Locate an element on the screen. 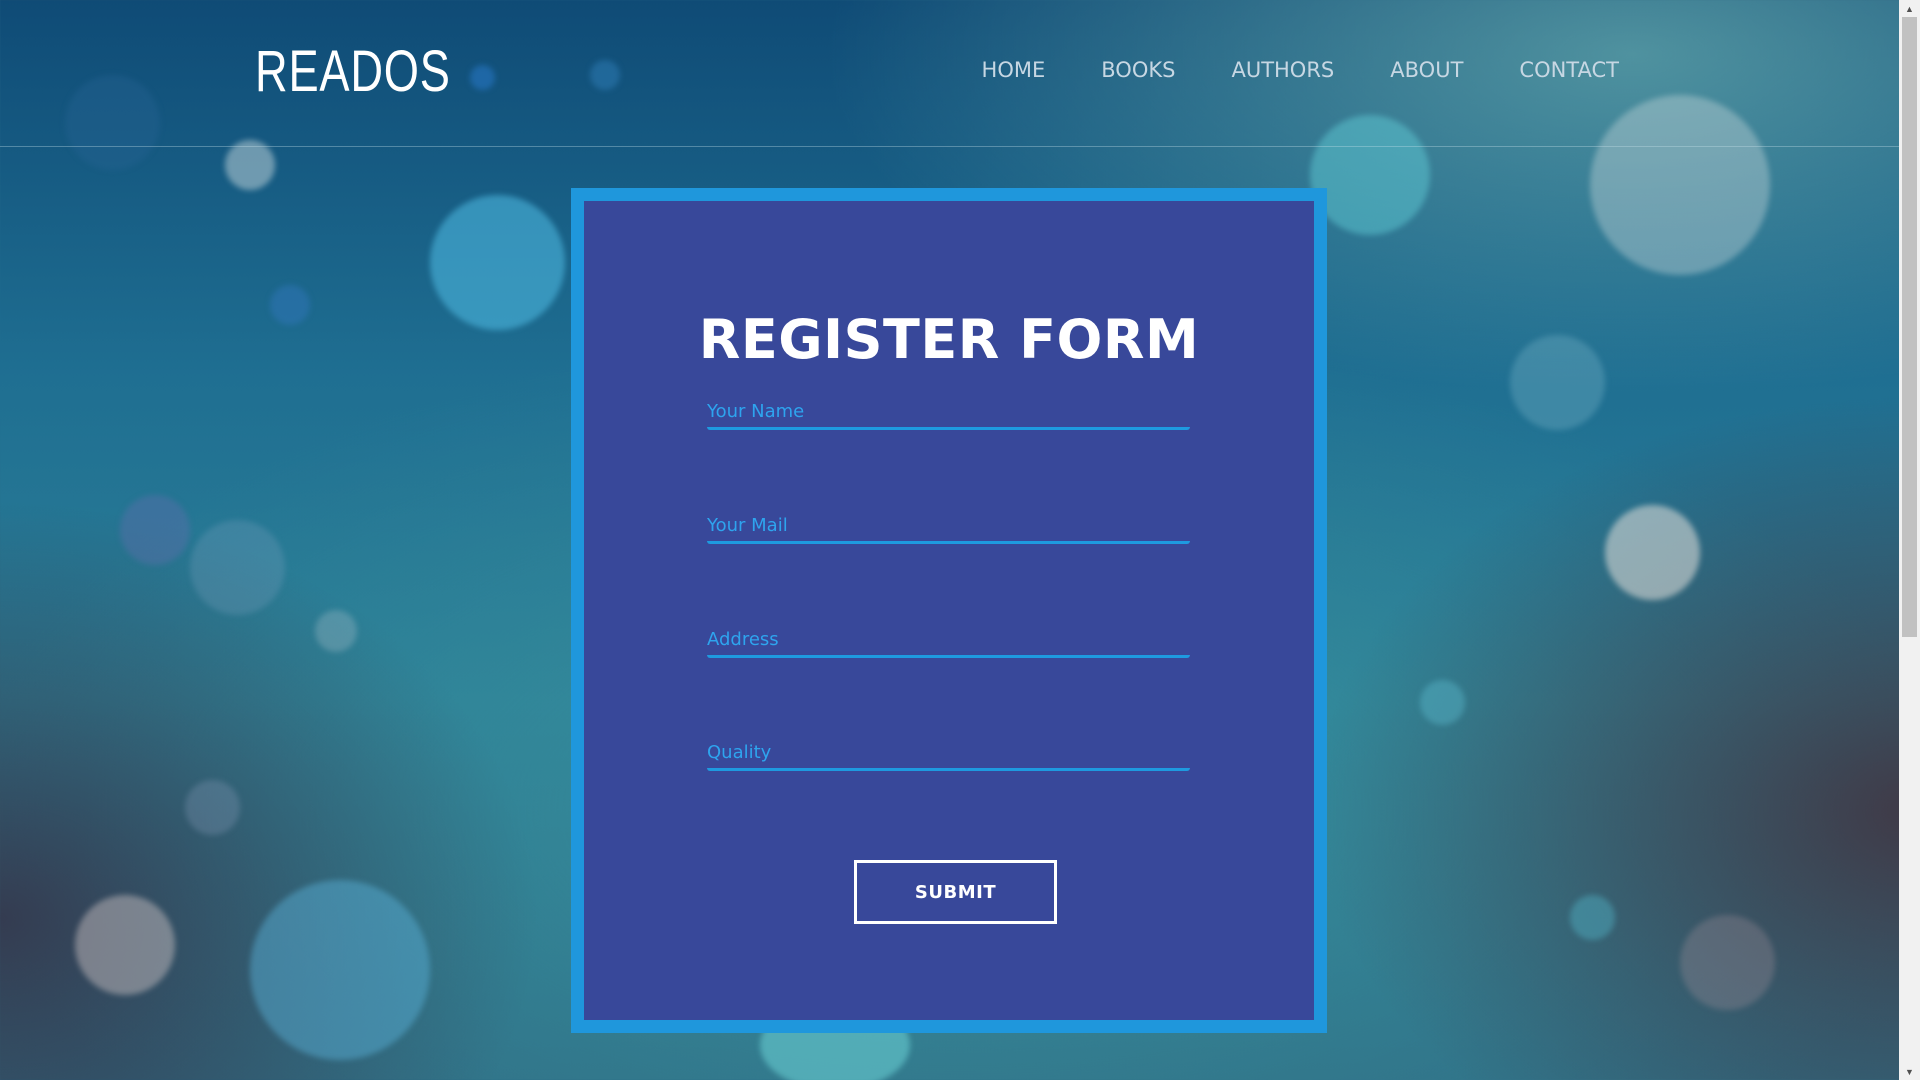  name-input is located at coordinates (948, 408).